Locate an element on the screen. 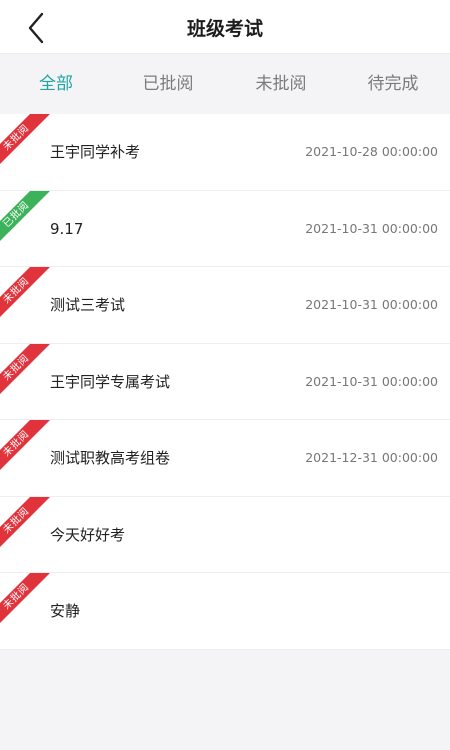 This screenshot has width=450, height=750. exam-name: 测试三考试 is located at coordinates (88, 305).